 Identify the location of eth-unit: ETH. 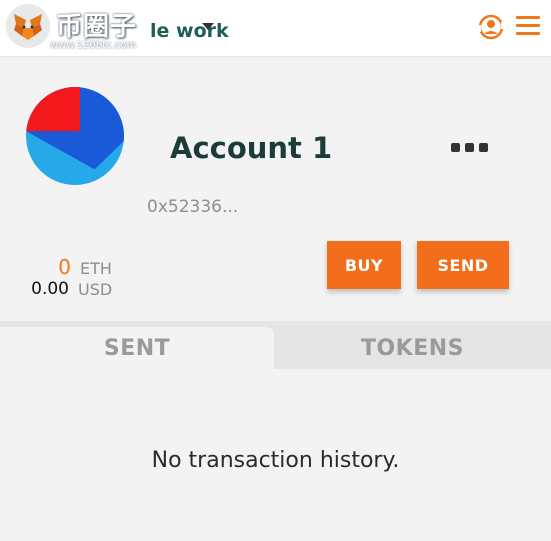
(96, 268).